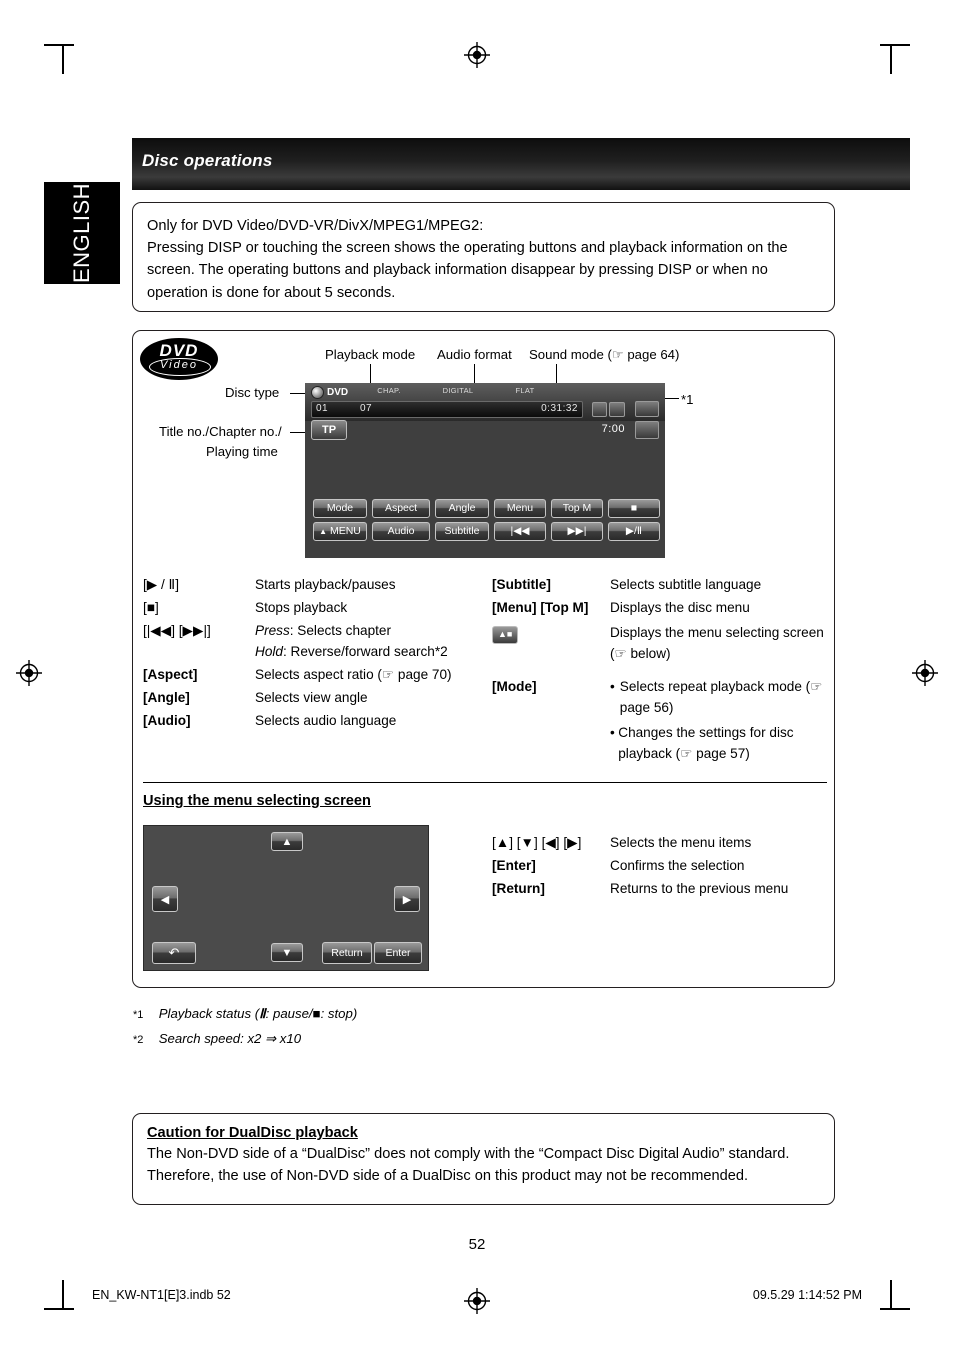 Image resolution: width=954 pixels, height=1354 pixels. I want to click on footnote-1: *1 Playback status (Ⅱ: pause/■: stop), so click(245, 1013).